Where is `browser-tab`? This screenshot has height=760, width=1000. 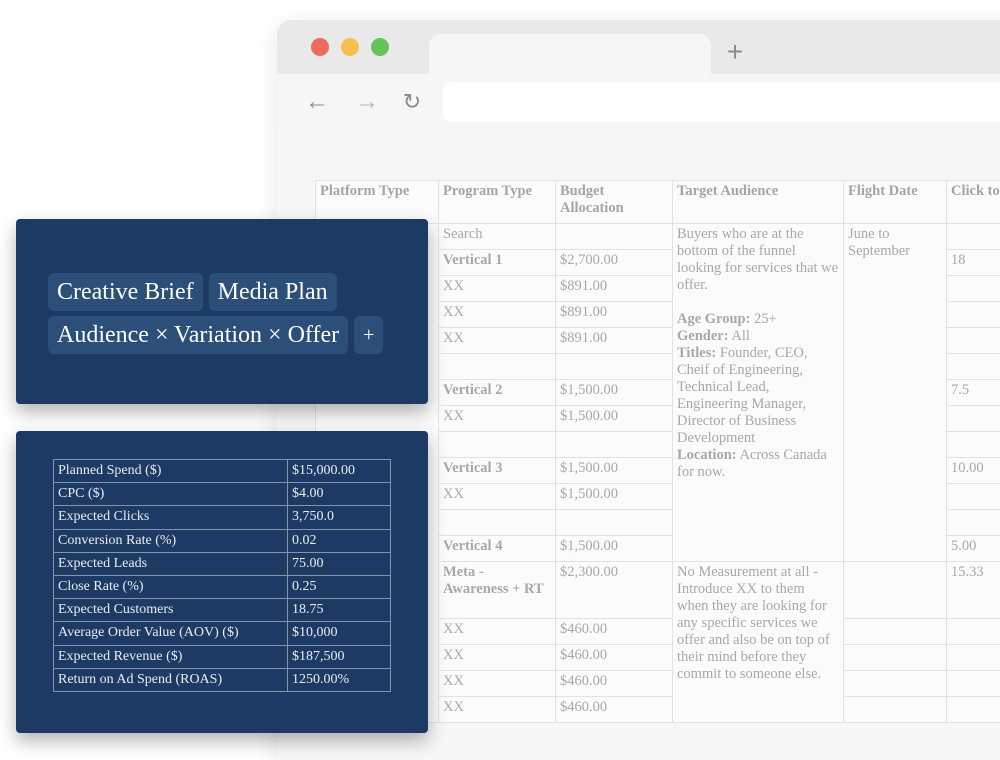
browser-tab is located at coordinates (570, 54).